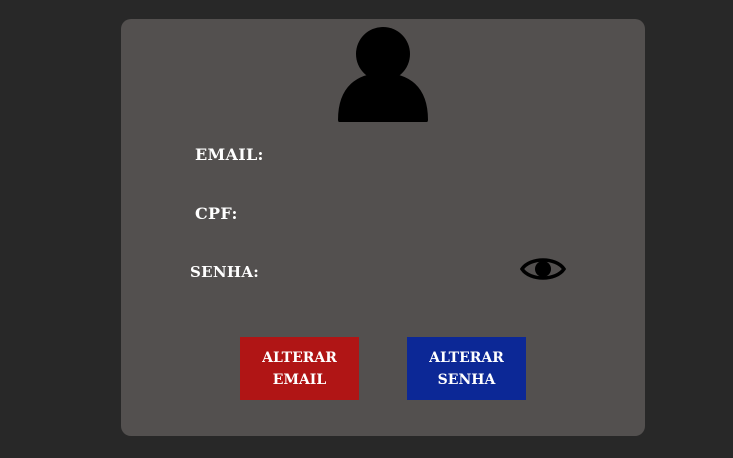 This screenshot has width=733, height=458. What do you see at coordinates (299, 357) in the screenshot?
I see `alterar-email-line1: ALTERAR` at bounding box center [299, 357].